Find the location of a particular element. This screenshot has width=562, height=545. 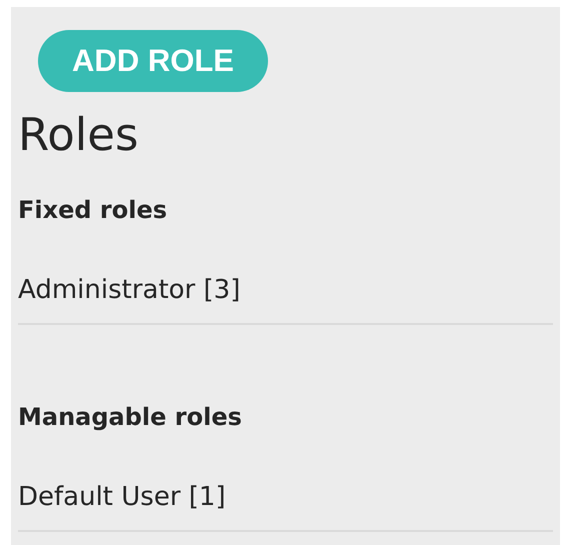

role-item: Default User [1] is located at coordinates (122, 497).